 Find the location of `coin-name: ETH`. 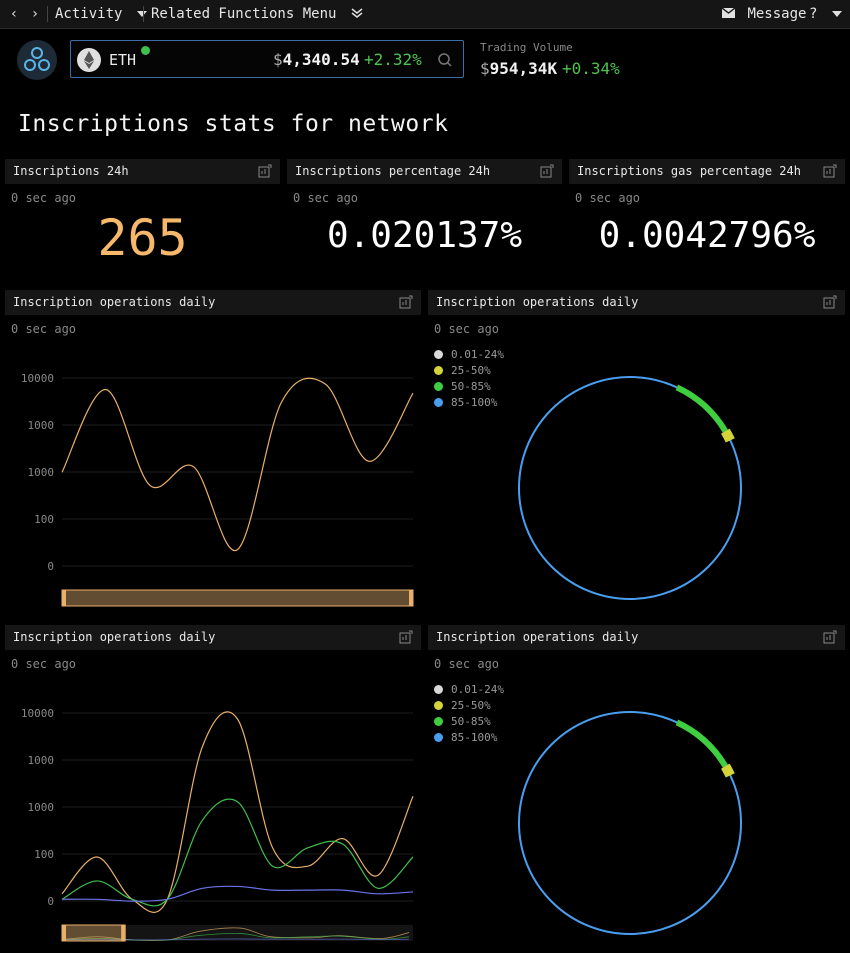

coin-name: ETH is located at coordinates (123, 60).